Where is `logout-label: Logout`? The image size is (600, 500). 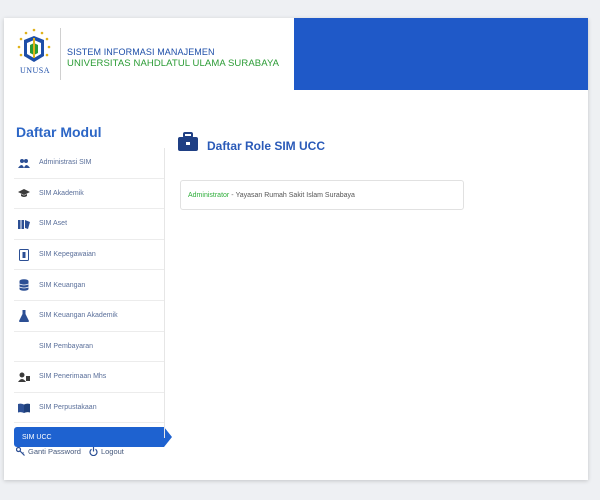 logout-label: Logout is located at coordinates (112, 451).